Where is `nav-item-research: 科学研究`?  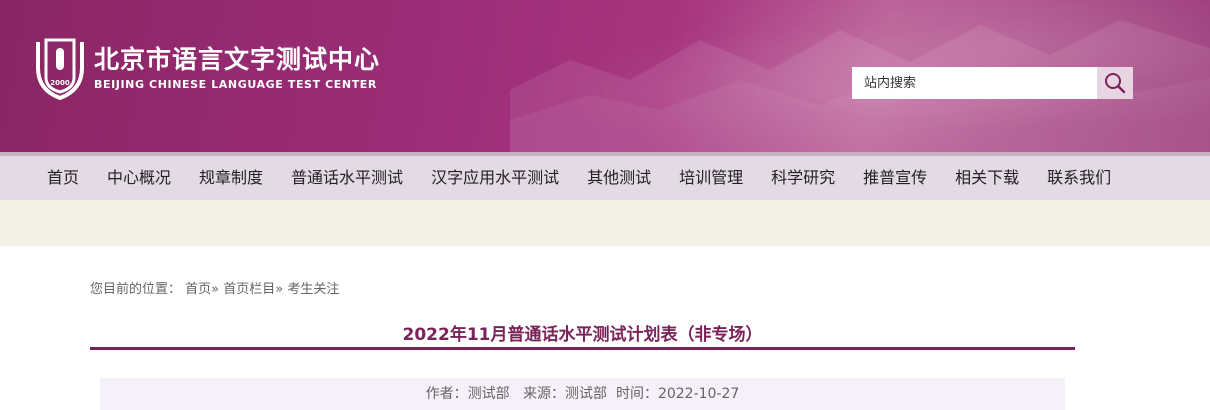 nav-item-research: 科学研究 is located at coordinates (803, 178).